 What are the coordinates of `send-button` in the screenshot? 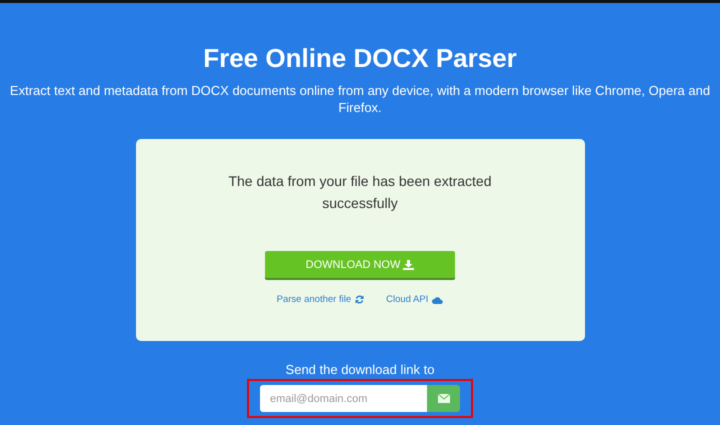 It's located at (443, 398).